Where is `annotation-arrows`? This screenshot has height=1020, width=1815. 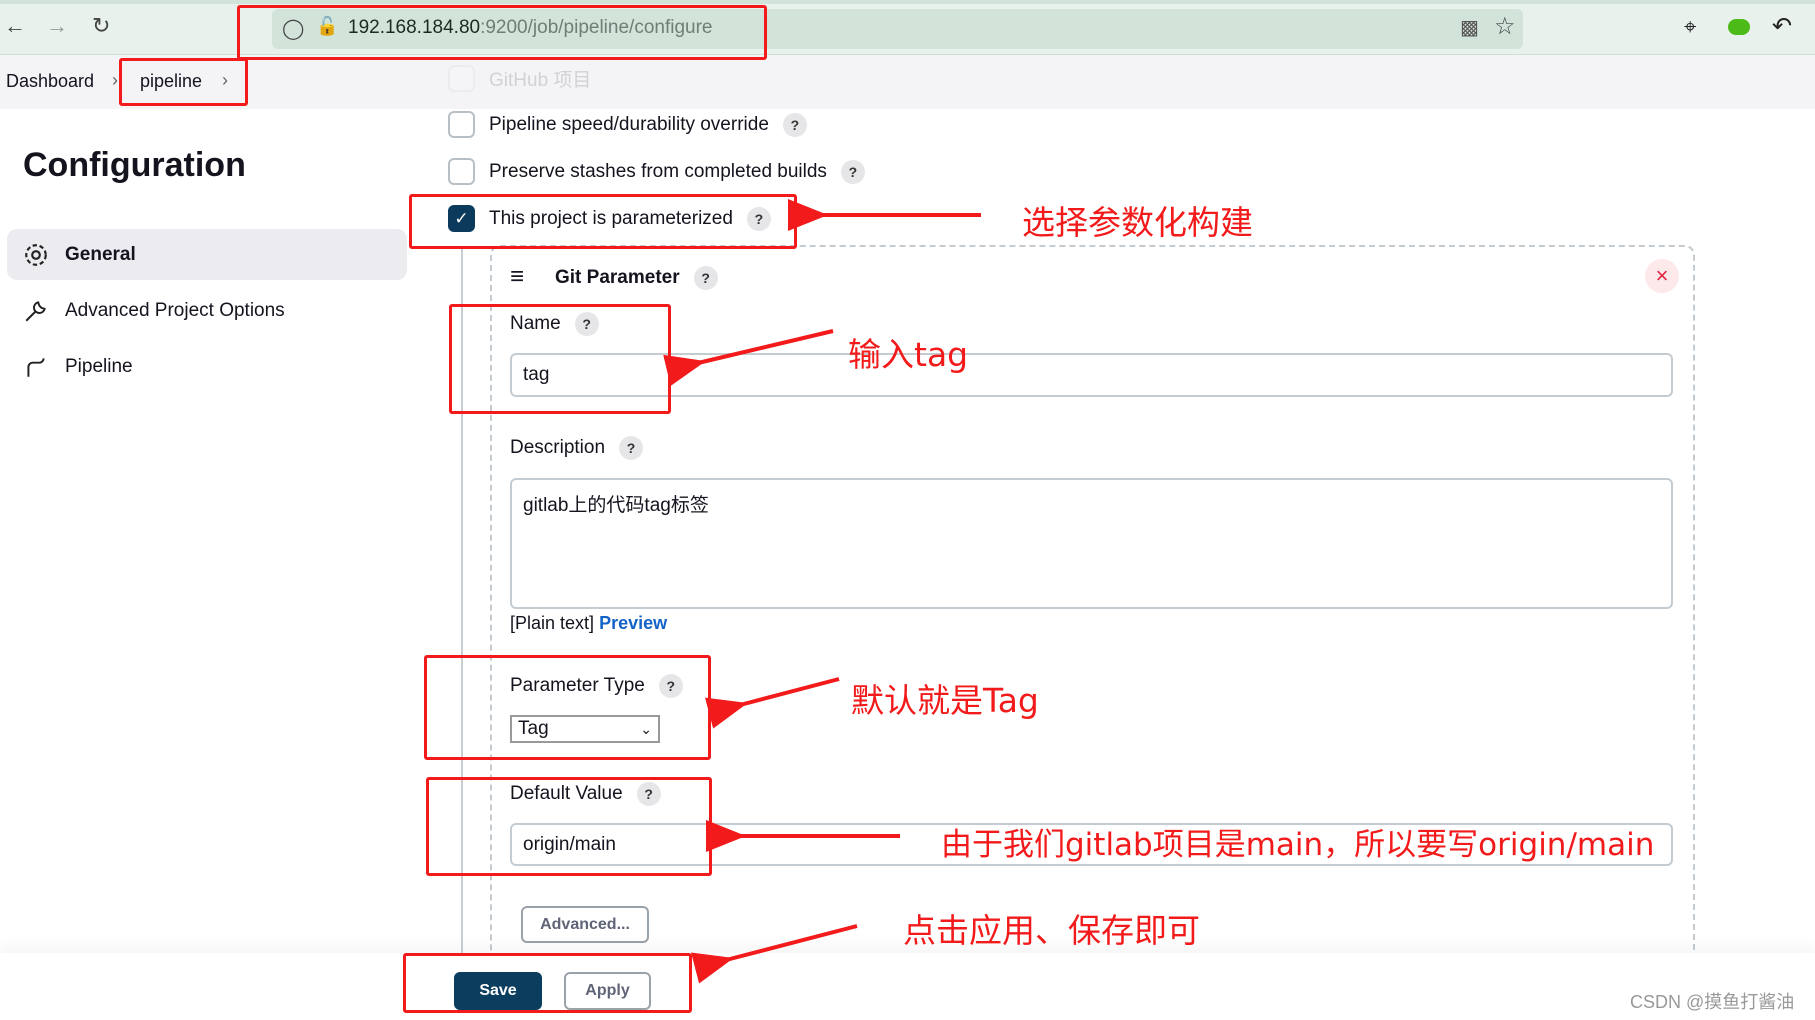
annotation-arrows is located at coordinates (822, 591).